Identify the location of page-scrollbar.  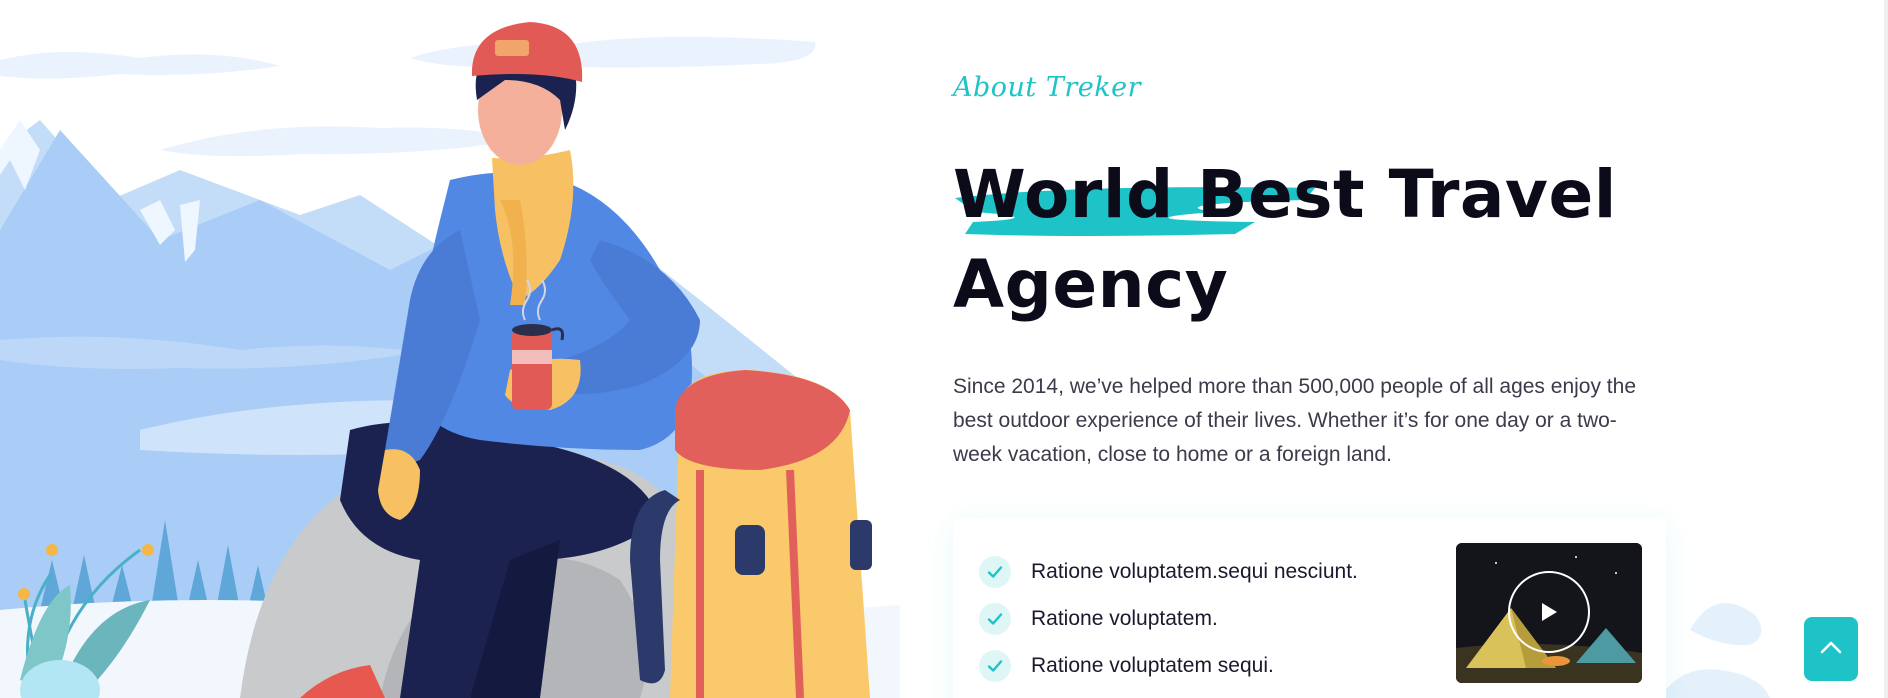
(1886, 349).